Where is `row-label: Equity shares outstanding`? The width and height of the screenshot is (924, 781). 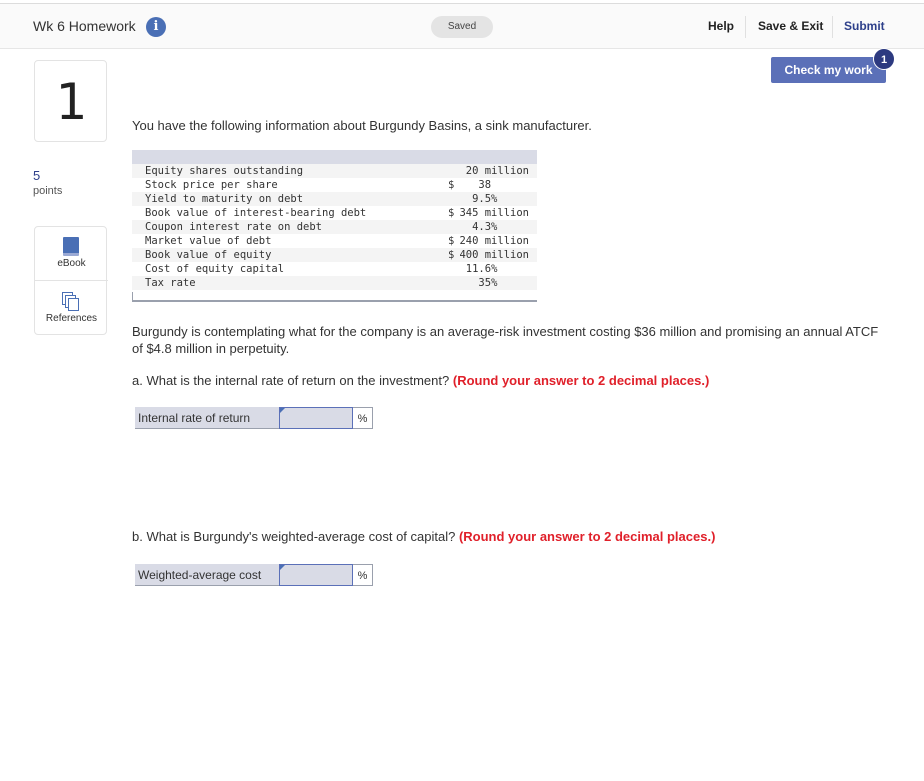 row-label: Equity shares outstanding is located at coordinates (224, 171).